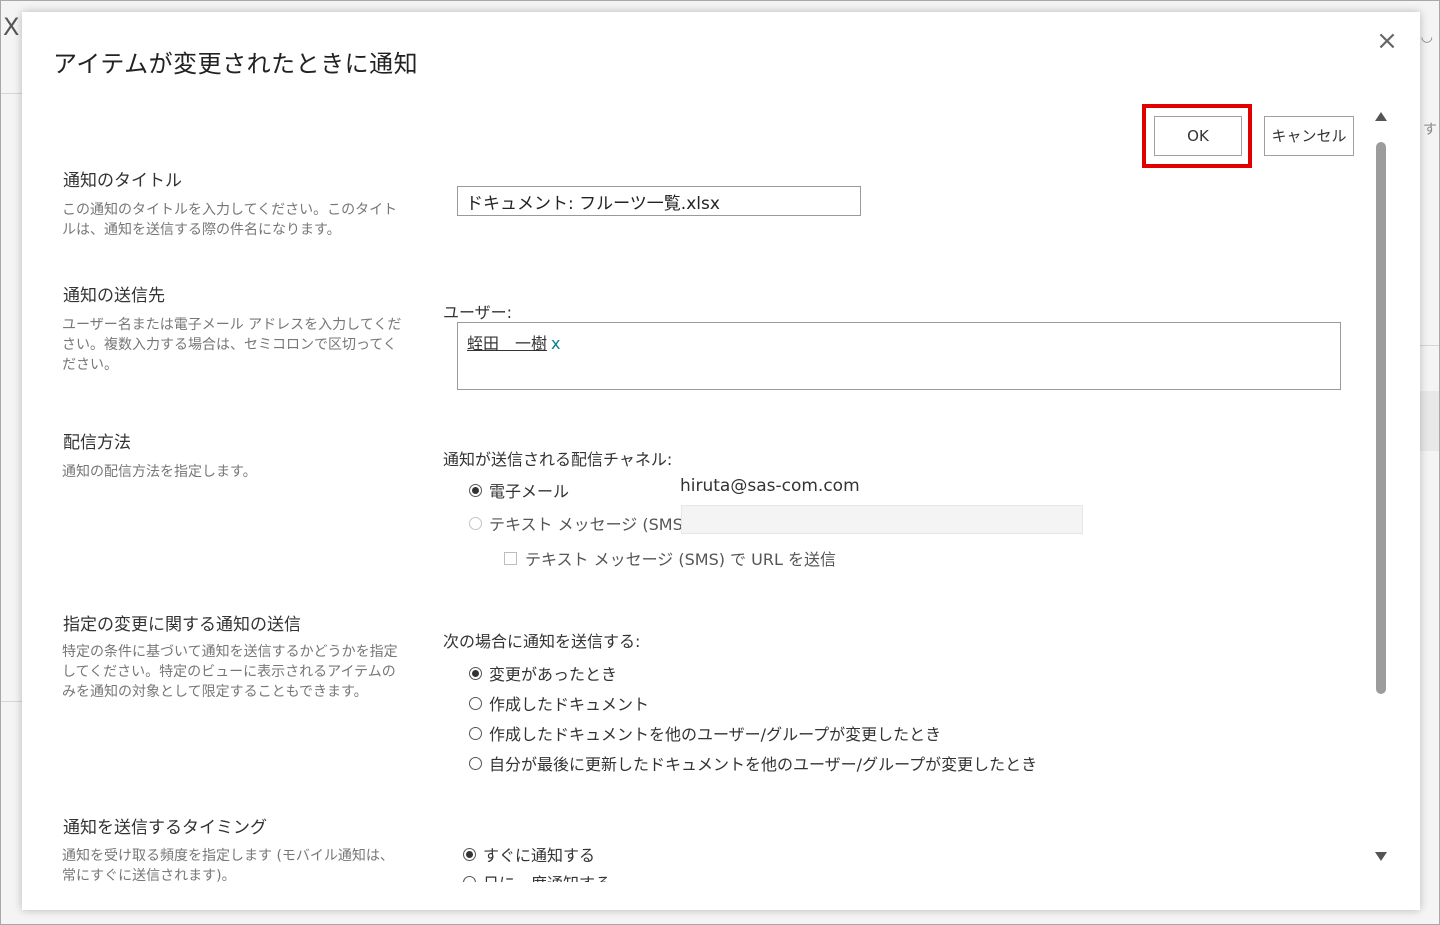 The height and width of the screenshot is (925, 1440). Describe the element at coordinates (1387, 41) in the screenshot. I see `close-icon: ×` at that location.